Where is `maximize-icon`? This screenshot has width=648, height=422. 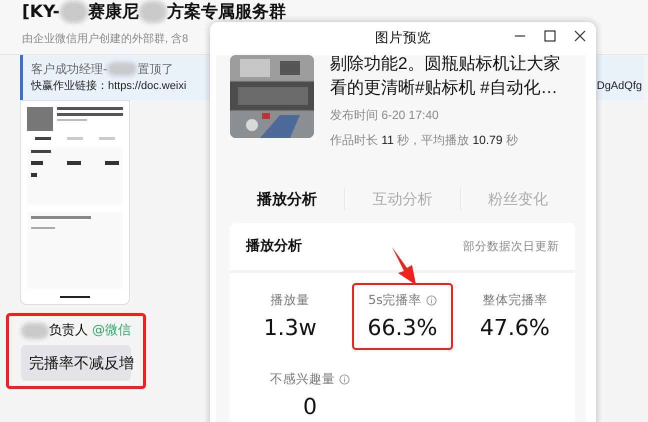
maximize-icon is located at coordinates (550, 36).